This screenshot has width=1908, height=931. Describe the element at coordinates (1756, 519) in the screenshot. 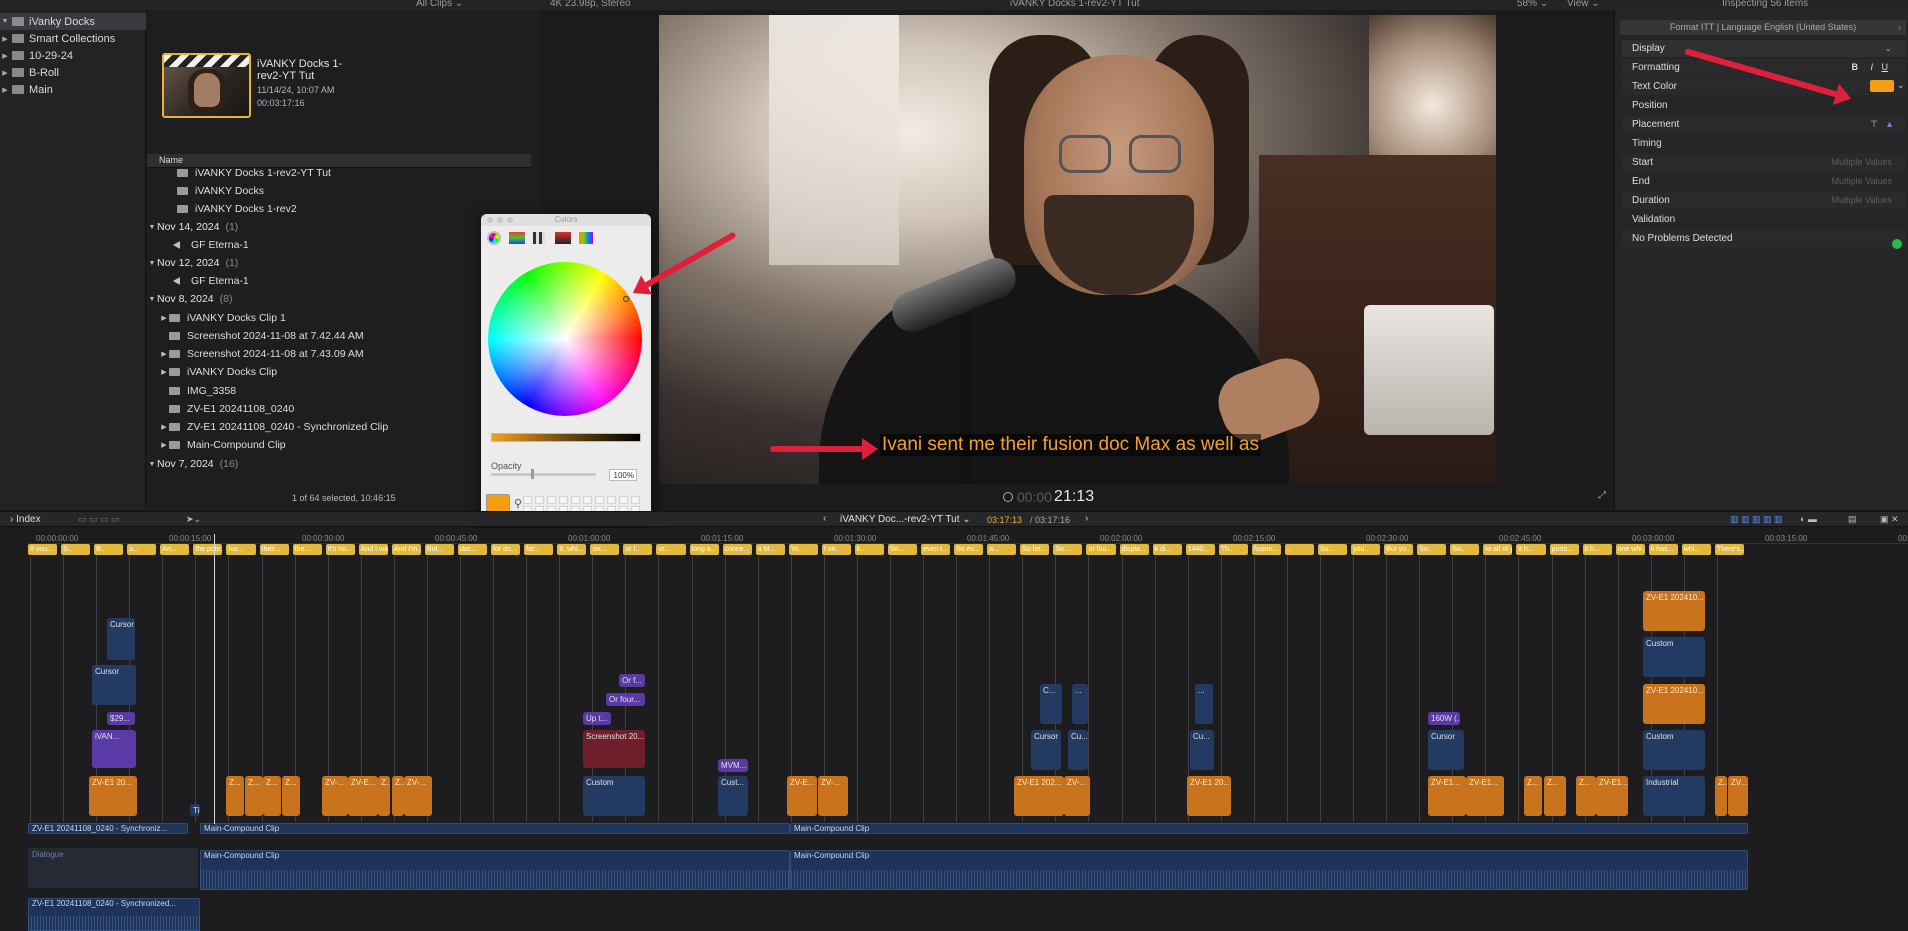

I see `timeline-options-icon: ▥ ▥ ▥ ▥ ▥` at that location.